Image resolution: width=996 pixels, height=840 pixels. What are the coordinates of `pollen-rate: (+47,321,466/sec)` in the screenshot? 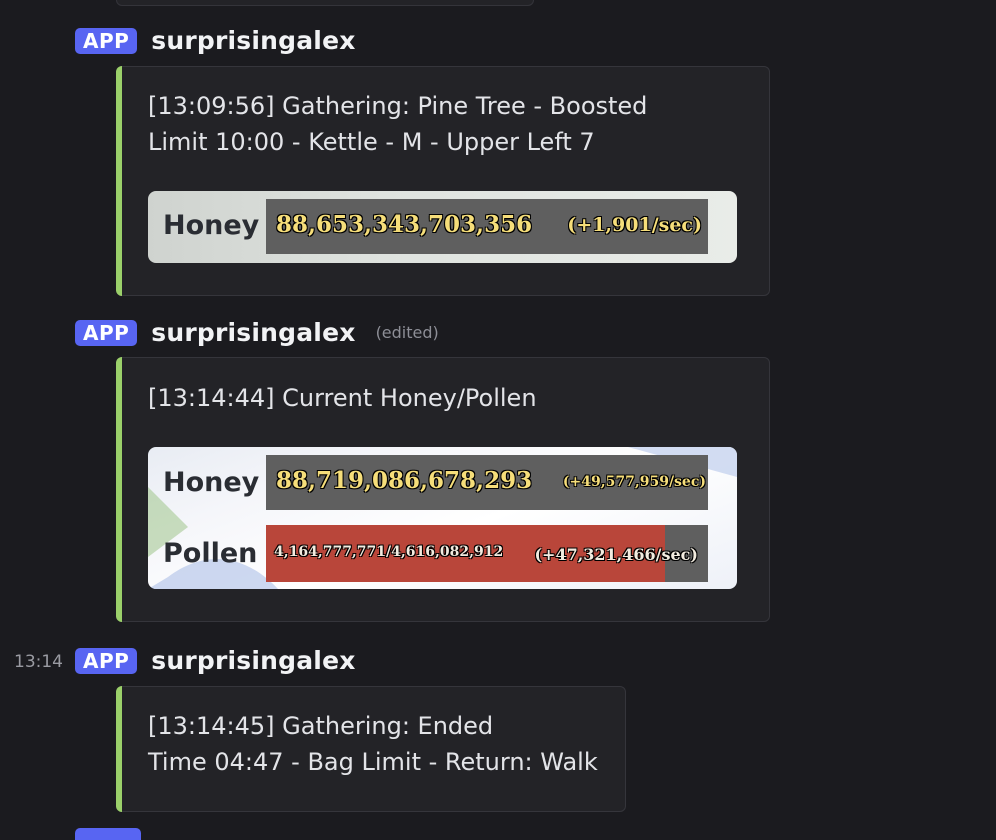 It's located at (616, 554).